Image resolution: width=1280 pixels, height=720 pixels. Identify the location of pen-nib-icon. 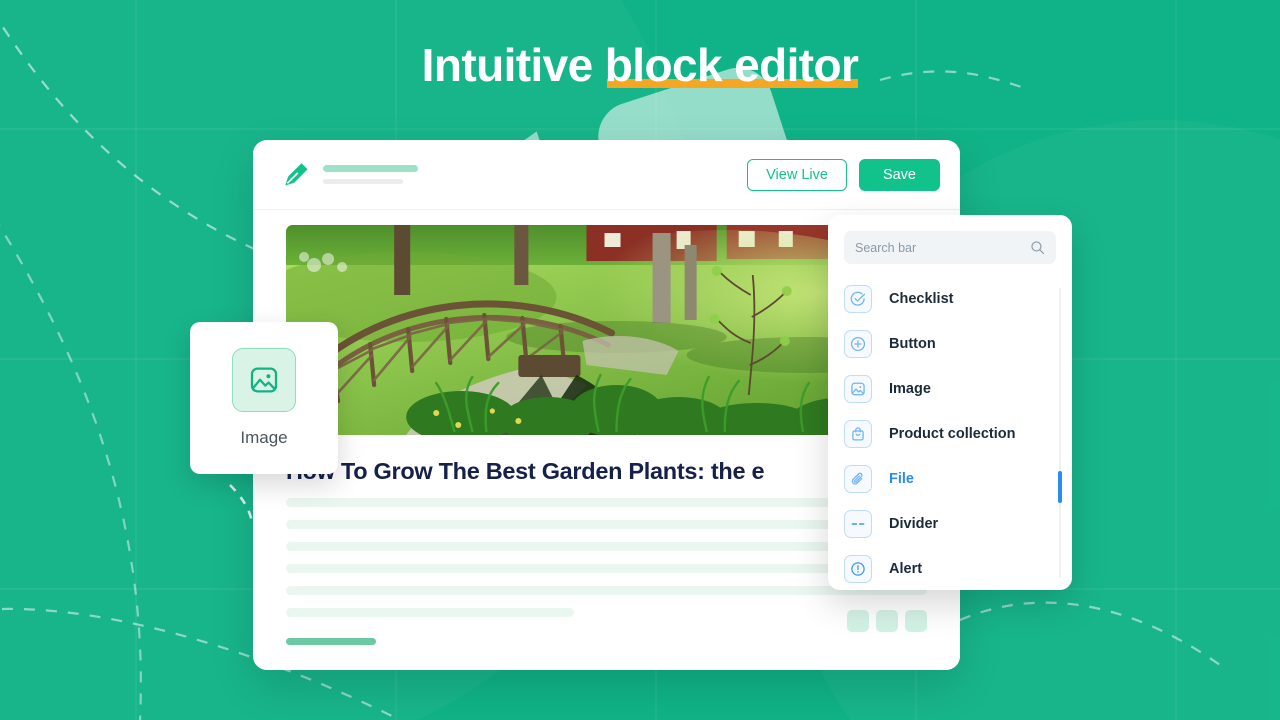
(296, 173).